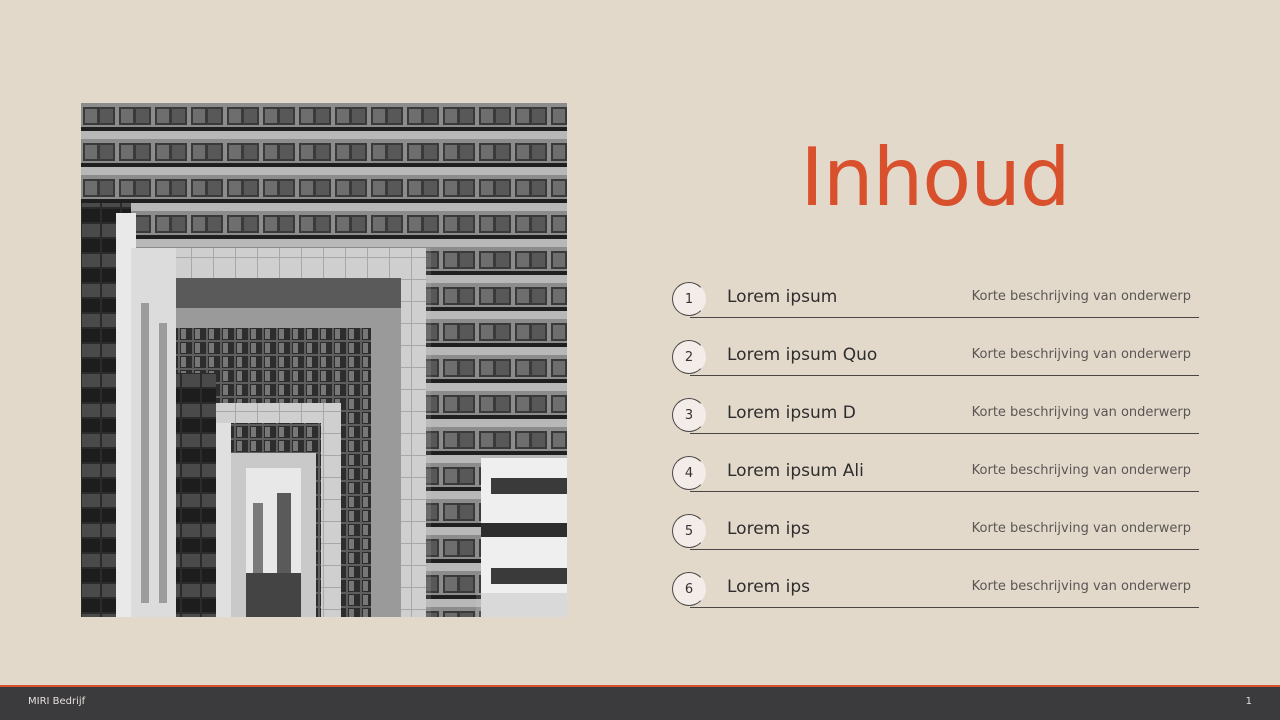 The width and height of the screenshot is (1280, 720). What do you see at coordinates (689, 531) in the screenshot?
I see `agenda-number-badge: 5` at bounding box center [689, 531].